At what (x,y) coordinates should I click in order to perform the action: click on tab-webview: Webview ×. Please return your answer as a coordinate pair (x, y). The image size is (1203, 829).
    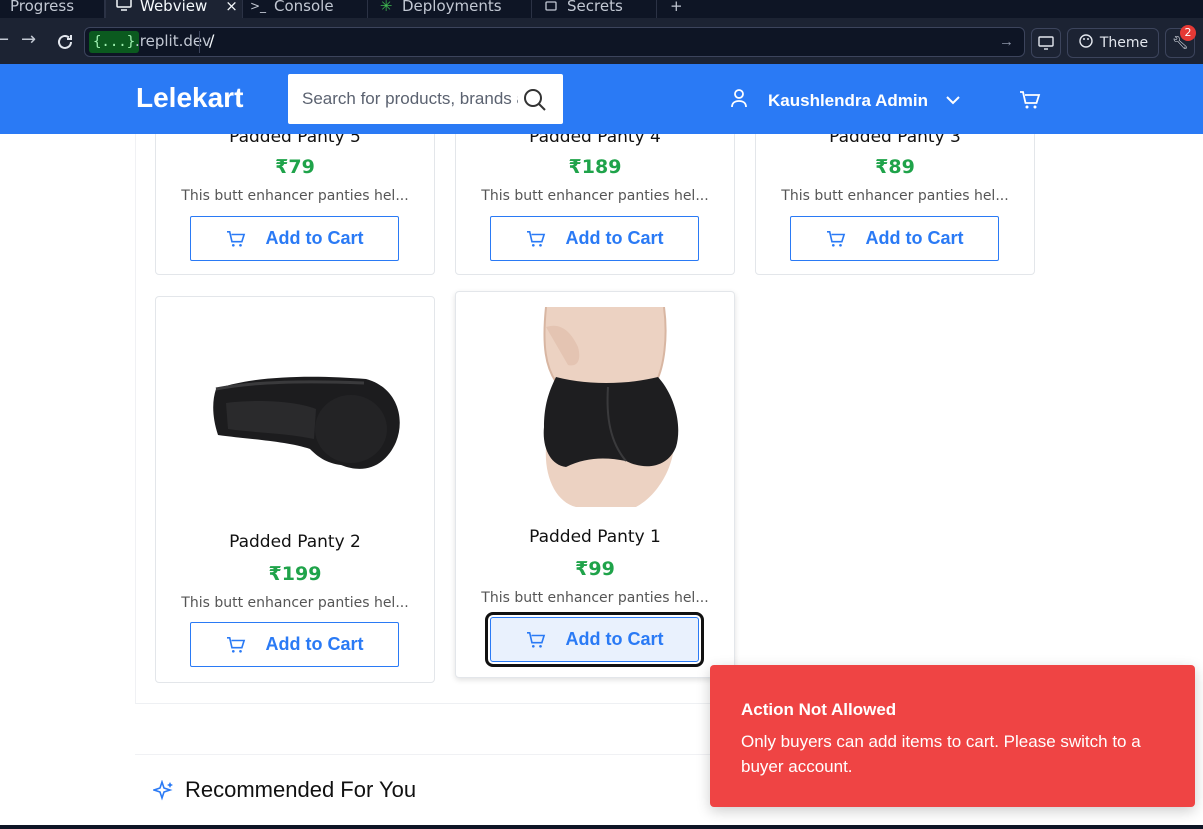
    Looking at the image, I should click on (174, 9).